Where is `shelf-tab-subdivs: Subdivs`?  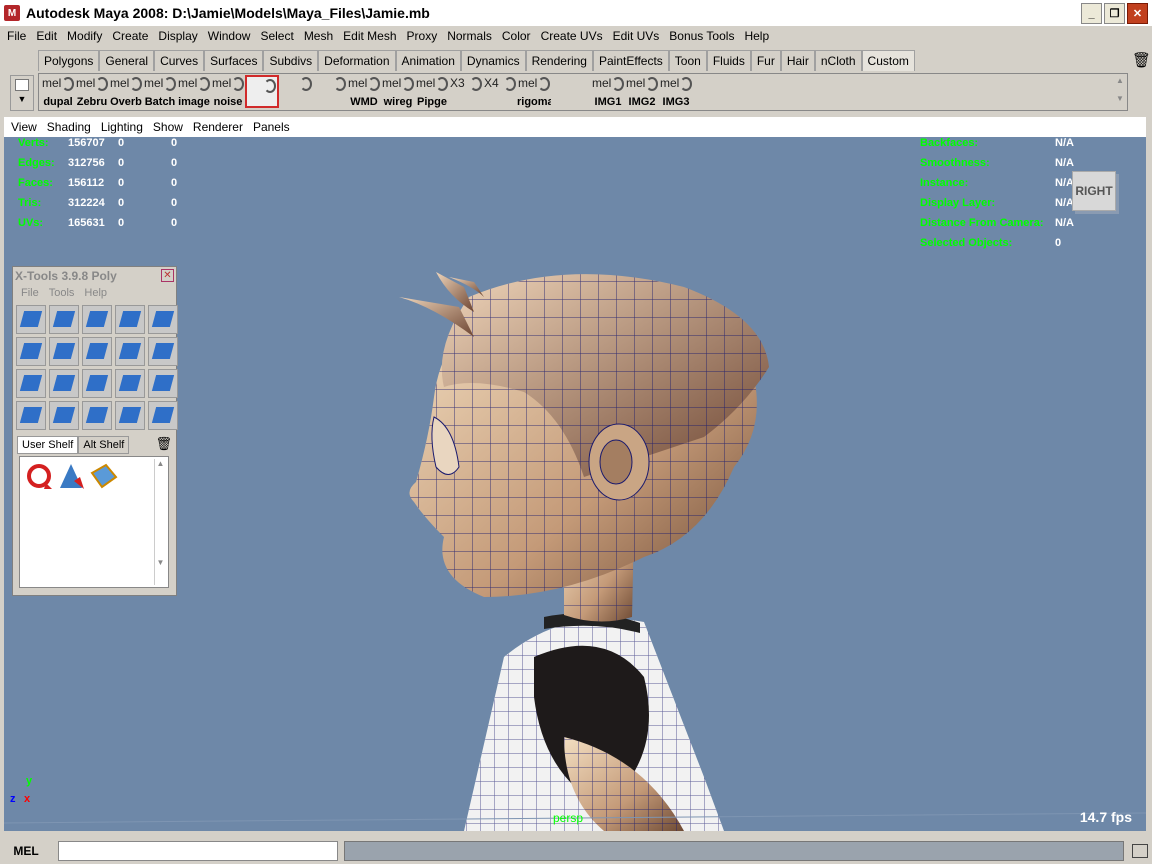
shelf-tab-subdivs: Subdivs is located at coordinates (291, 60).